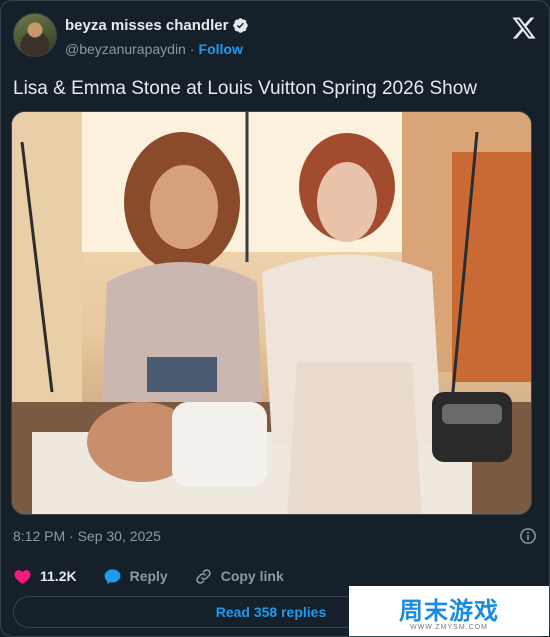 This screenshot has height=637, width=550. I want to click on like-button: 11.2K, so click(45, 576).